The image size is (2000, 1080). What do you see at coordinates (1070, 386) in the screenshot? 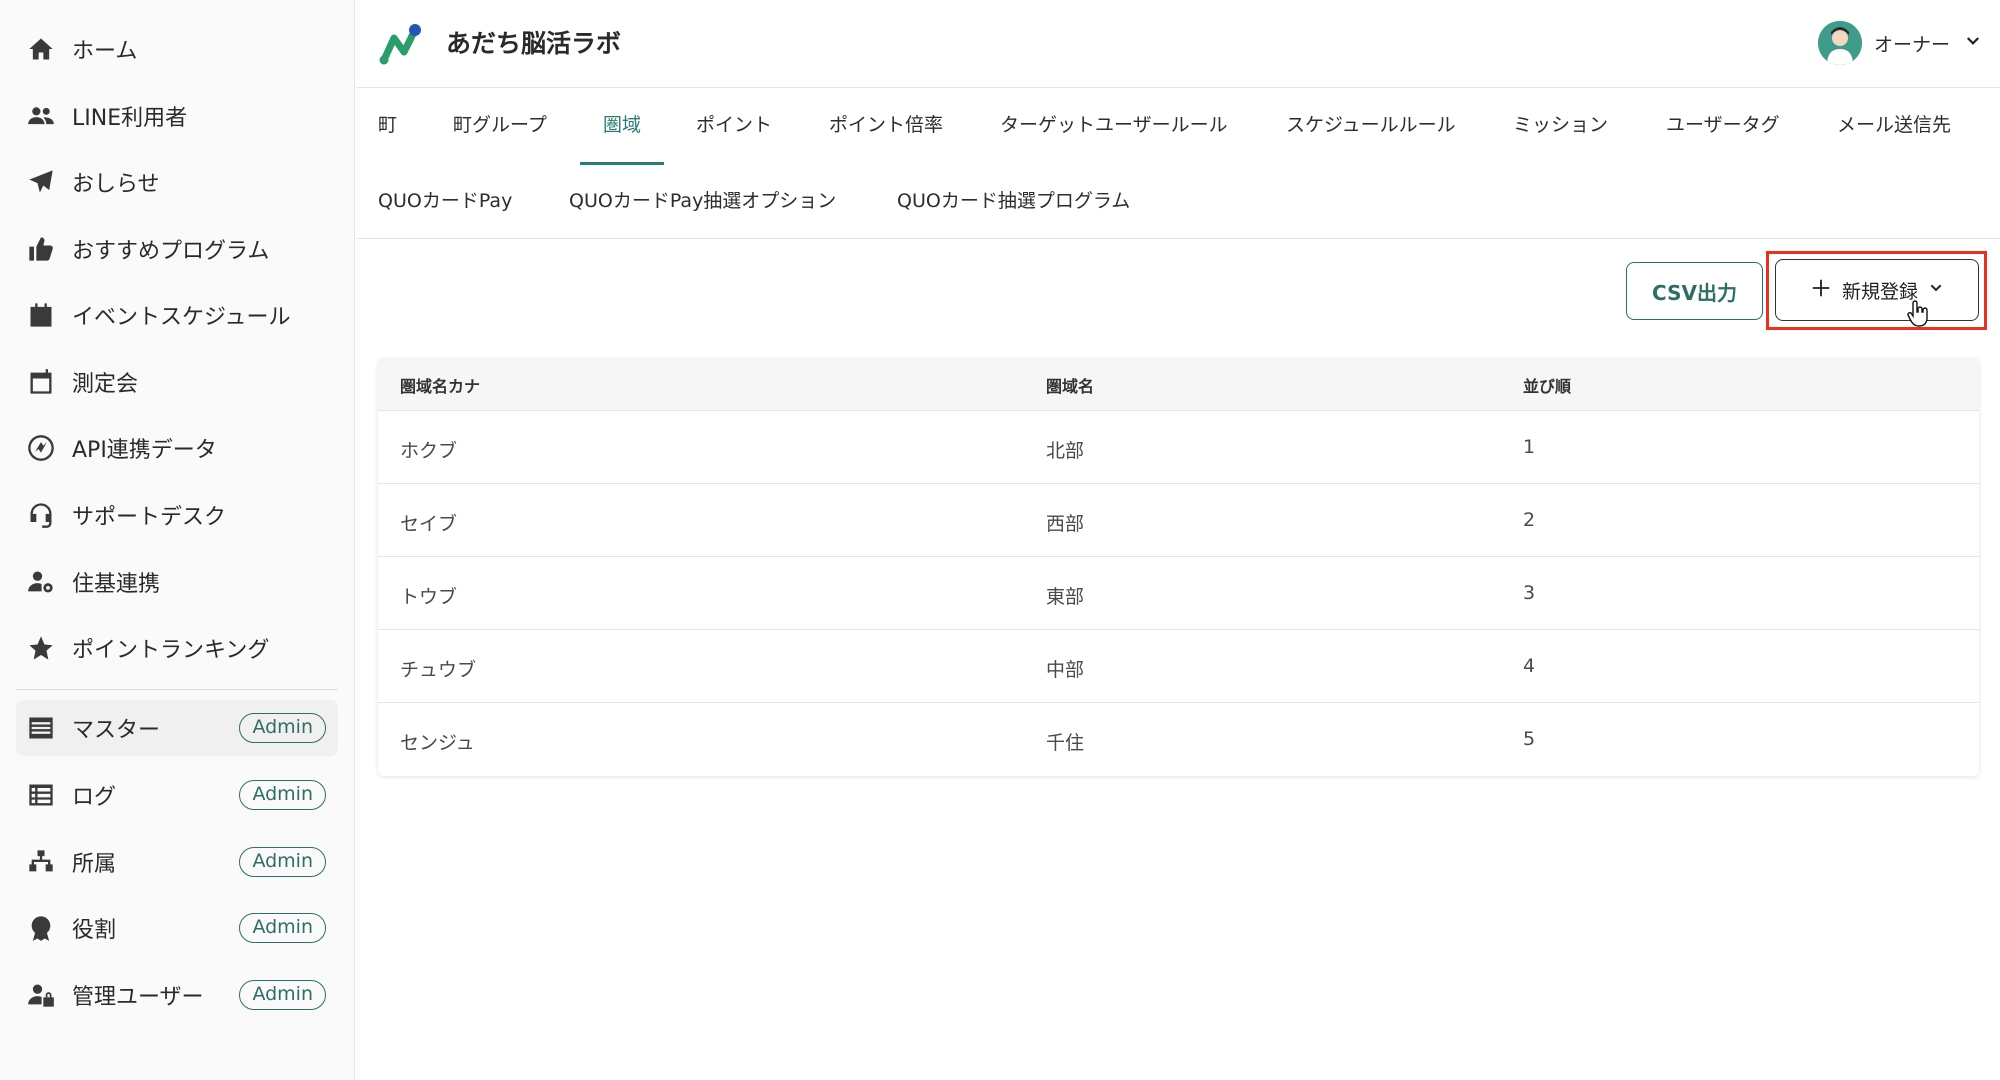
I see `column-header-area-name: 圏域名` at bounding box center [1070, 386].